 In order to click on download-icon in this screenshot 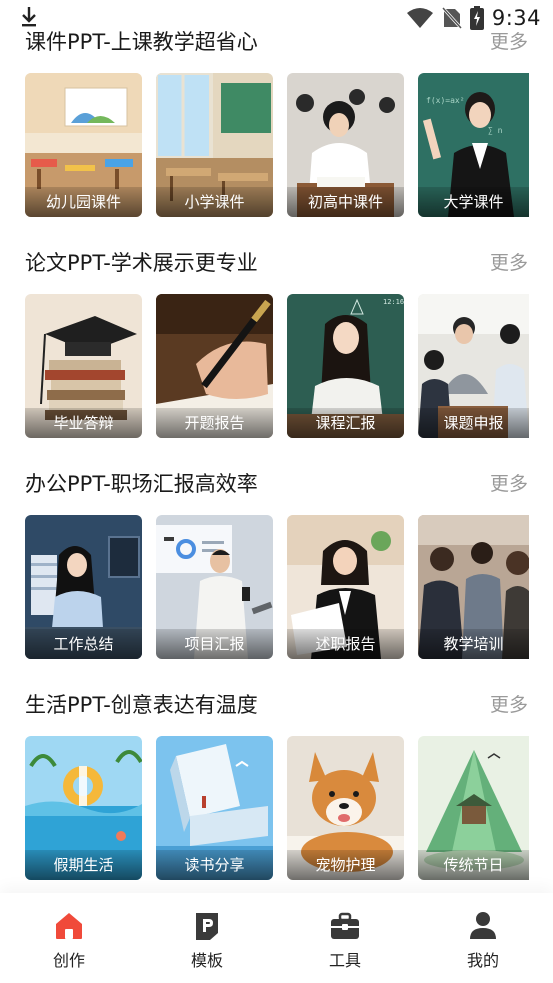, I will do `click(29, 17)`.